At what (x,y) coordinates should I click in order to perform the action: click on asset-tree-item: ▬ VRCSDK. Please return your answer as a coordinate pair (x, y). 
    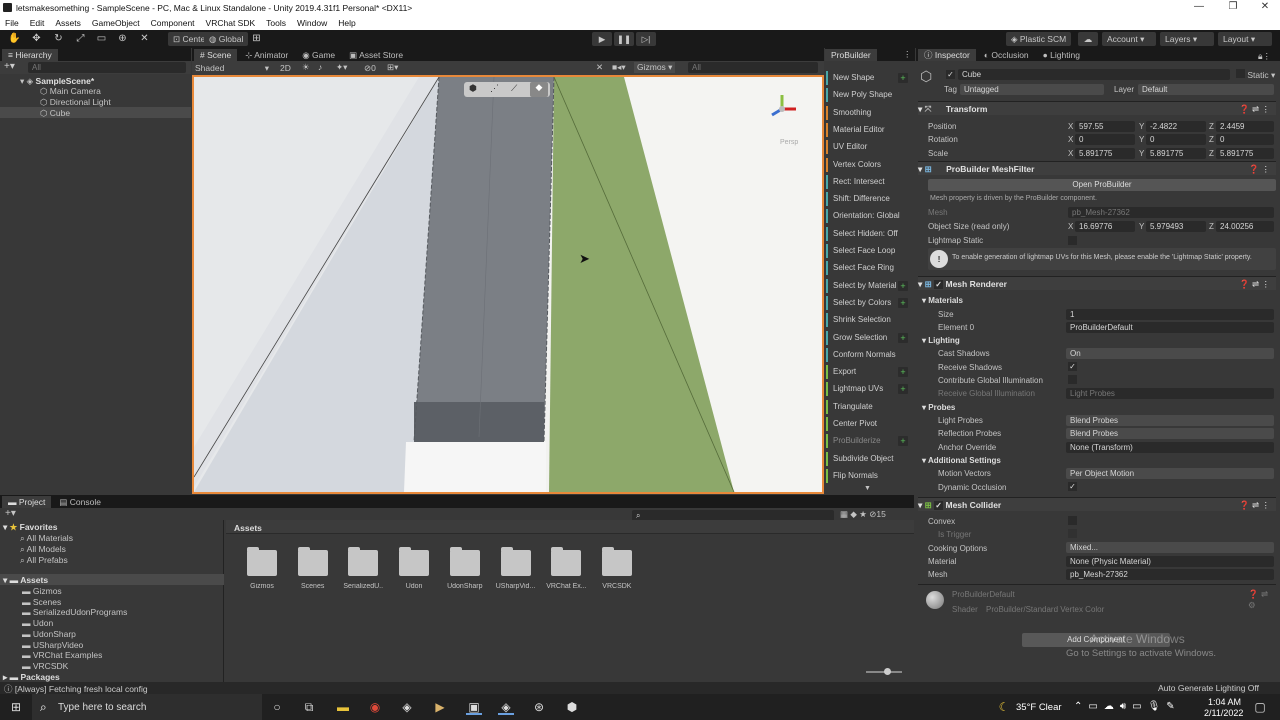
    Looking at the image, I should click on (45, 666).